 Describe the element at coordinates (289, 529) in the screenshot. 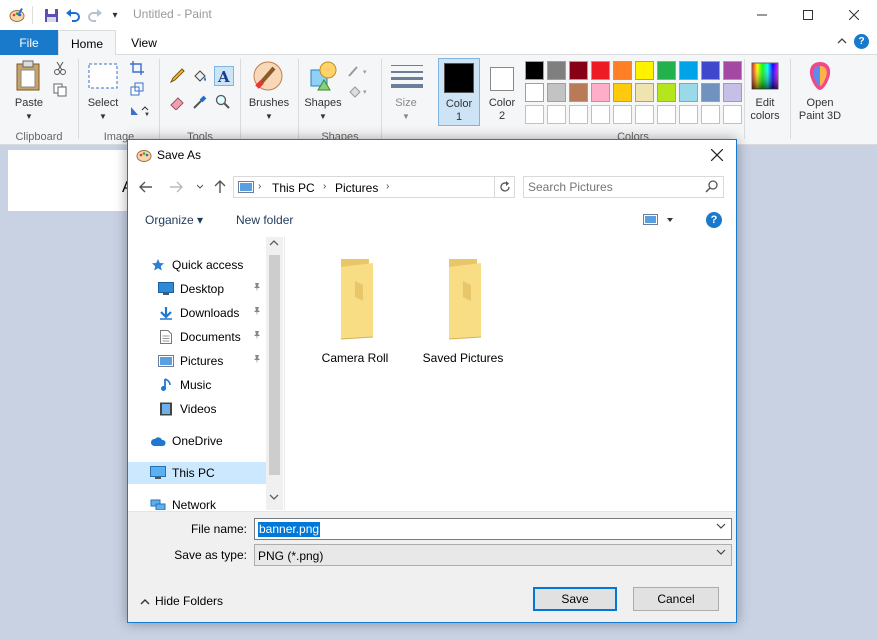

I see `file-name-value: banner.png` at that location.